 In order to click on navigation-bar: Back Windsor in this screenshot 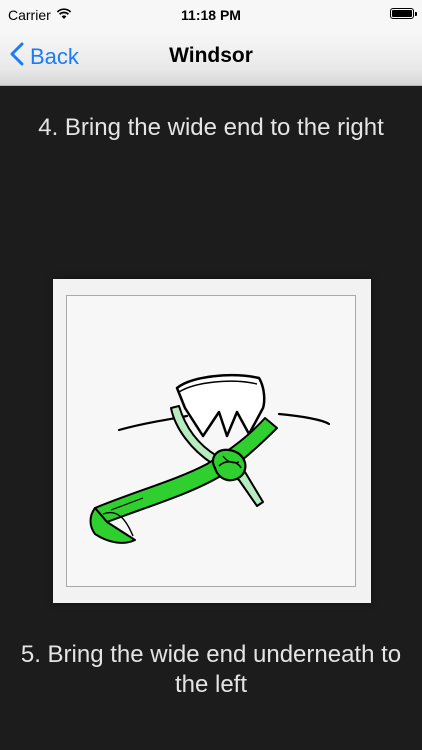, I will do `click(211, 58)`.